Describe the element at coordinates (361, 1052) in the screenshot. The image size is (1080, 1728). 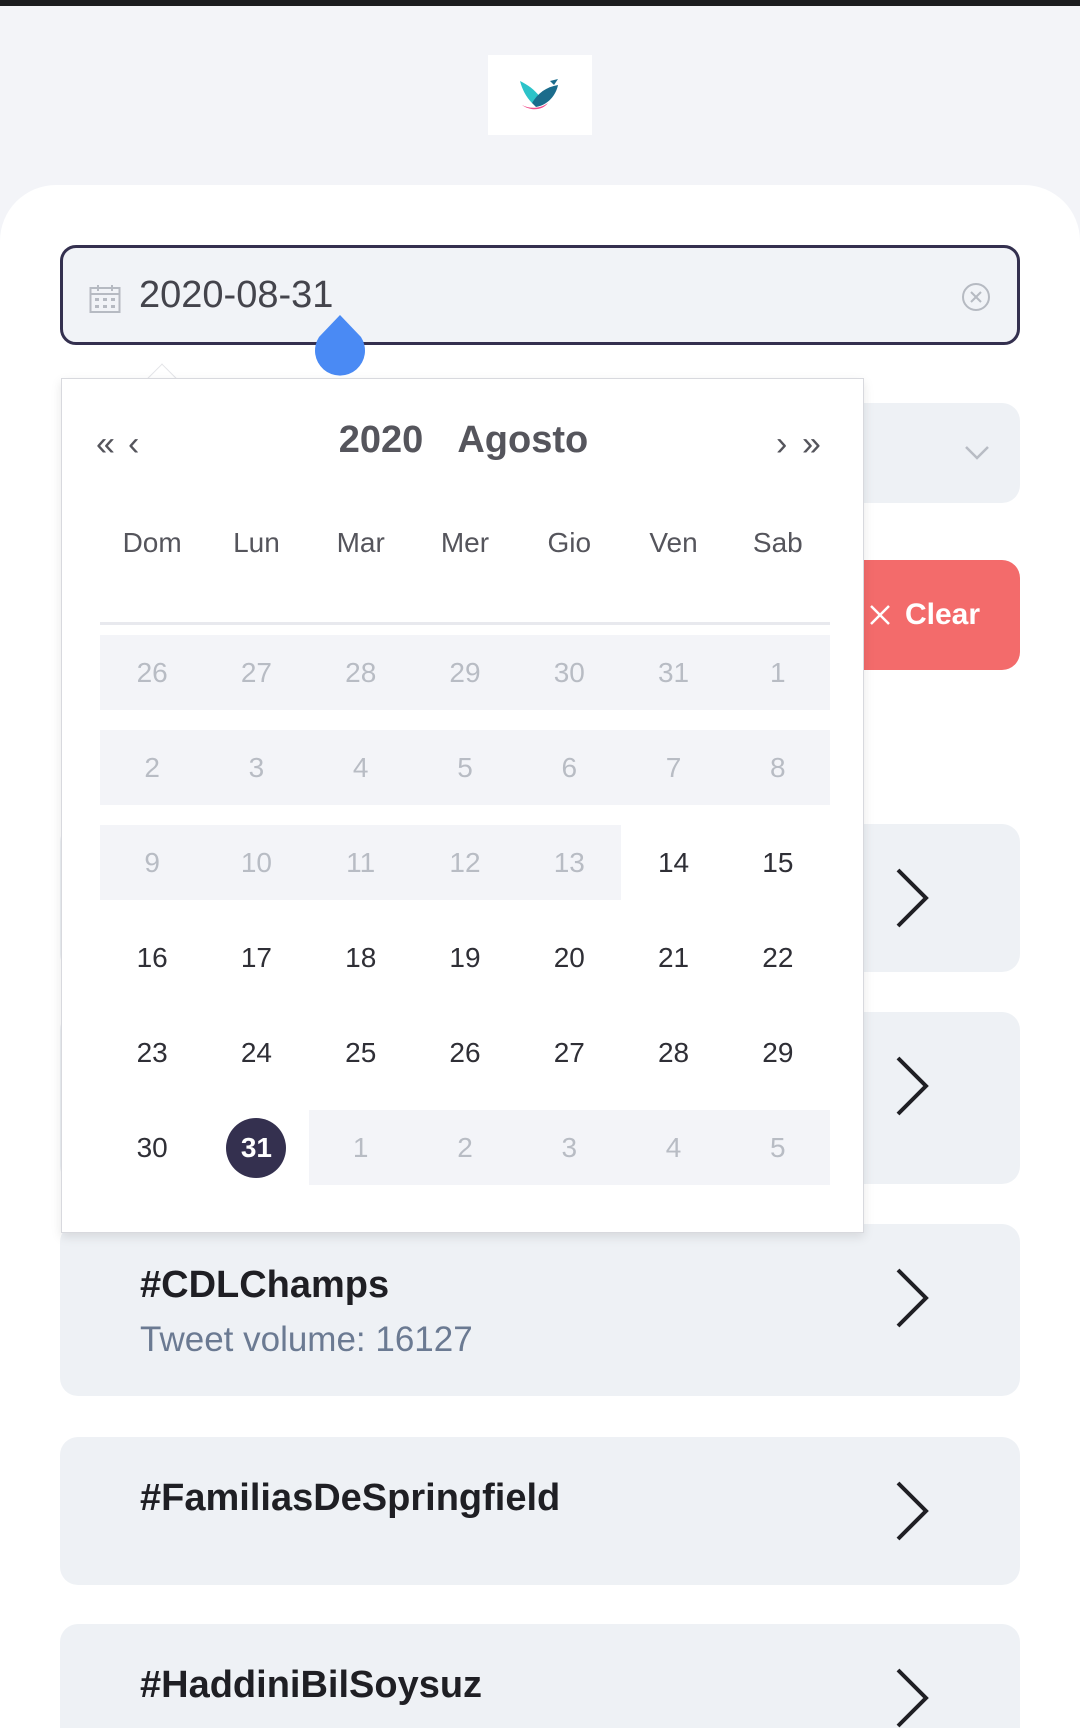
I see `day-cell: 25` at that location.